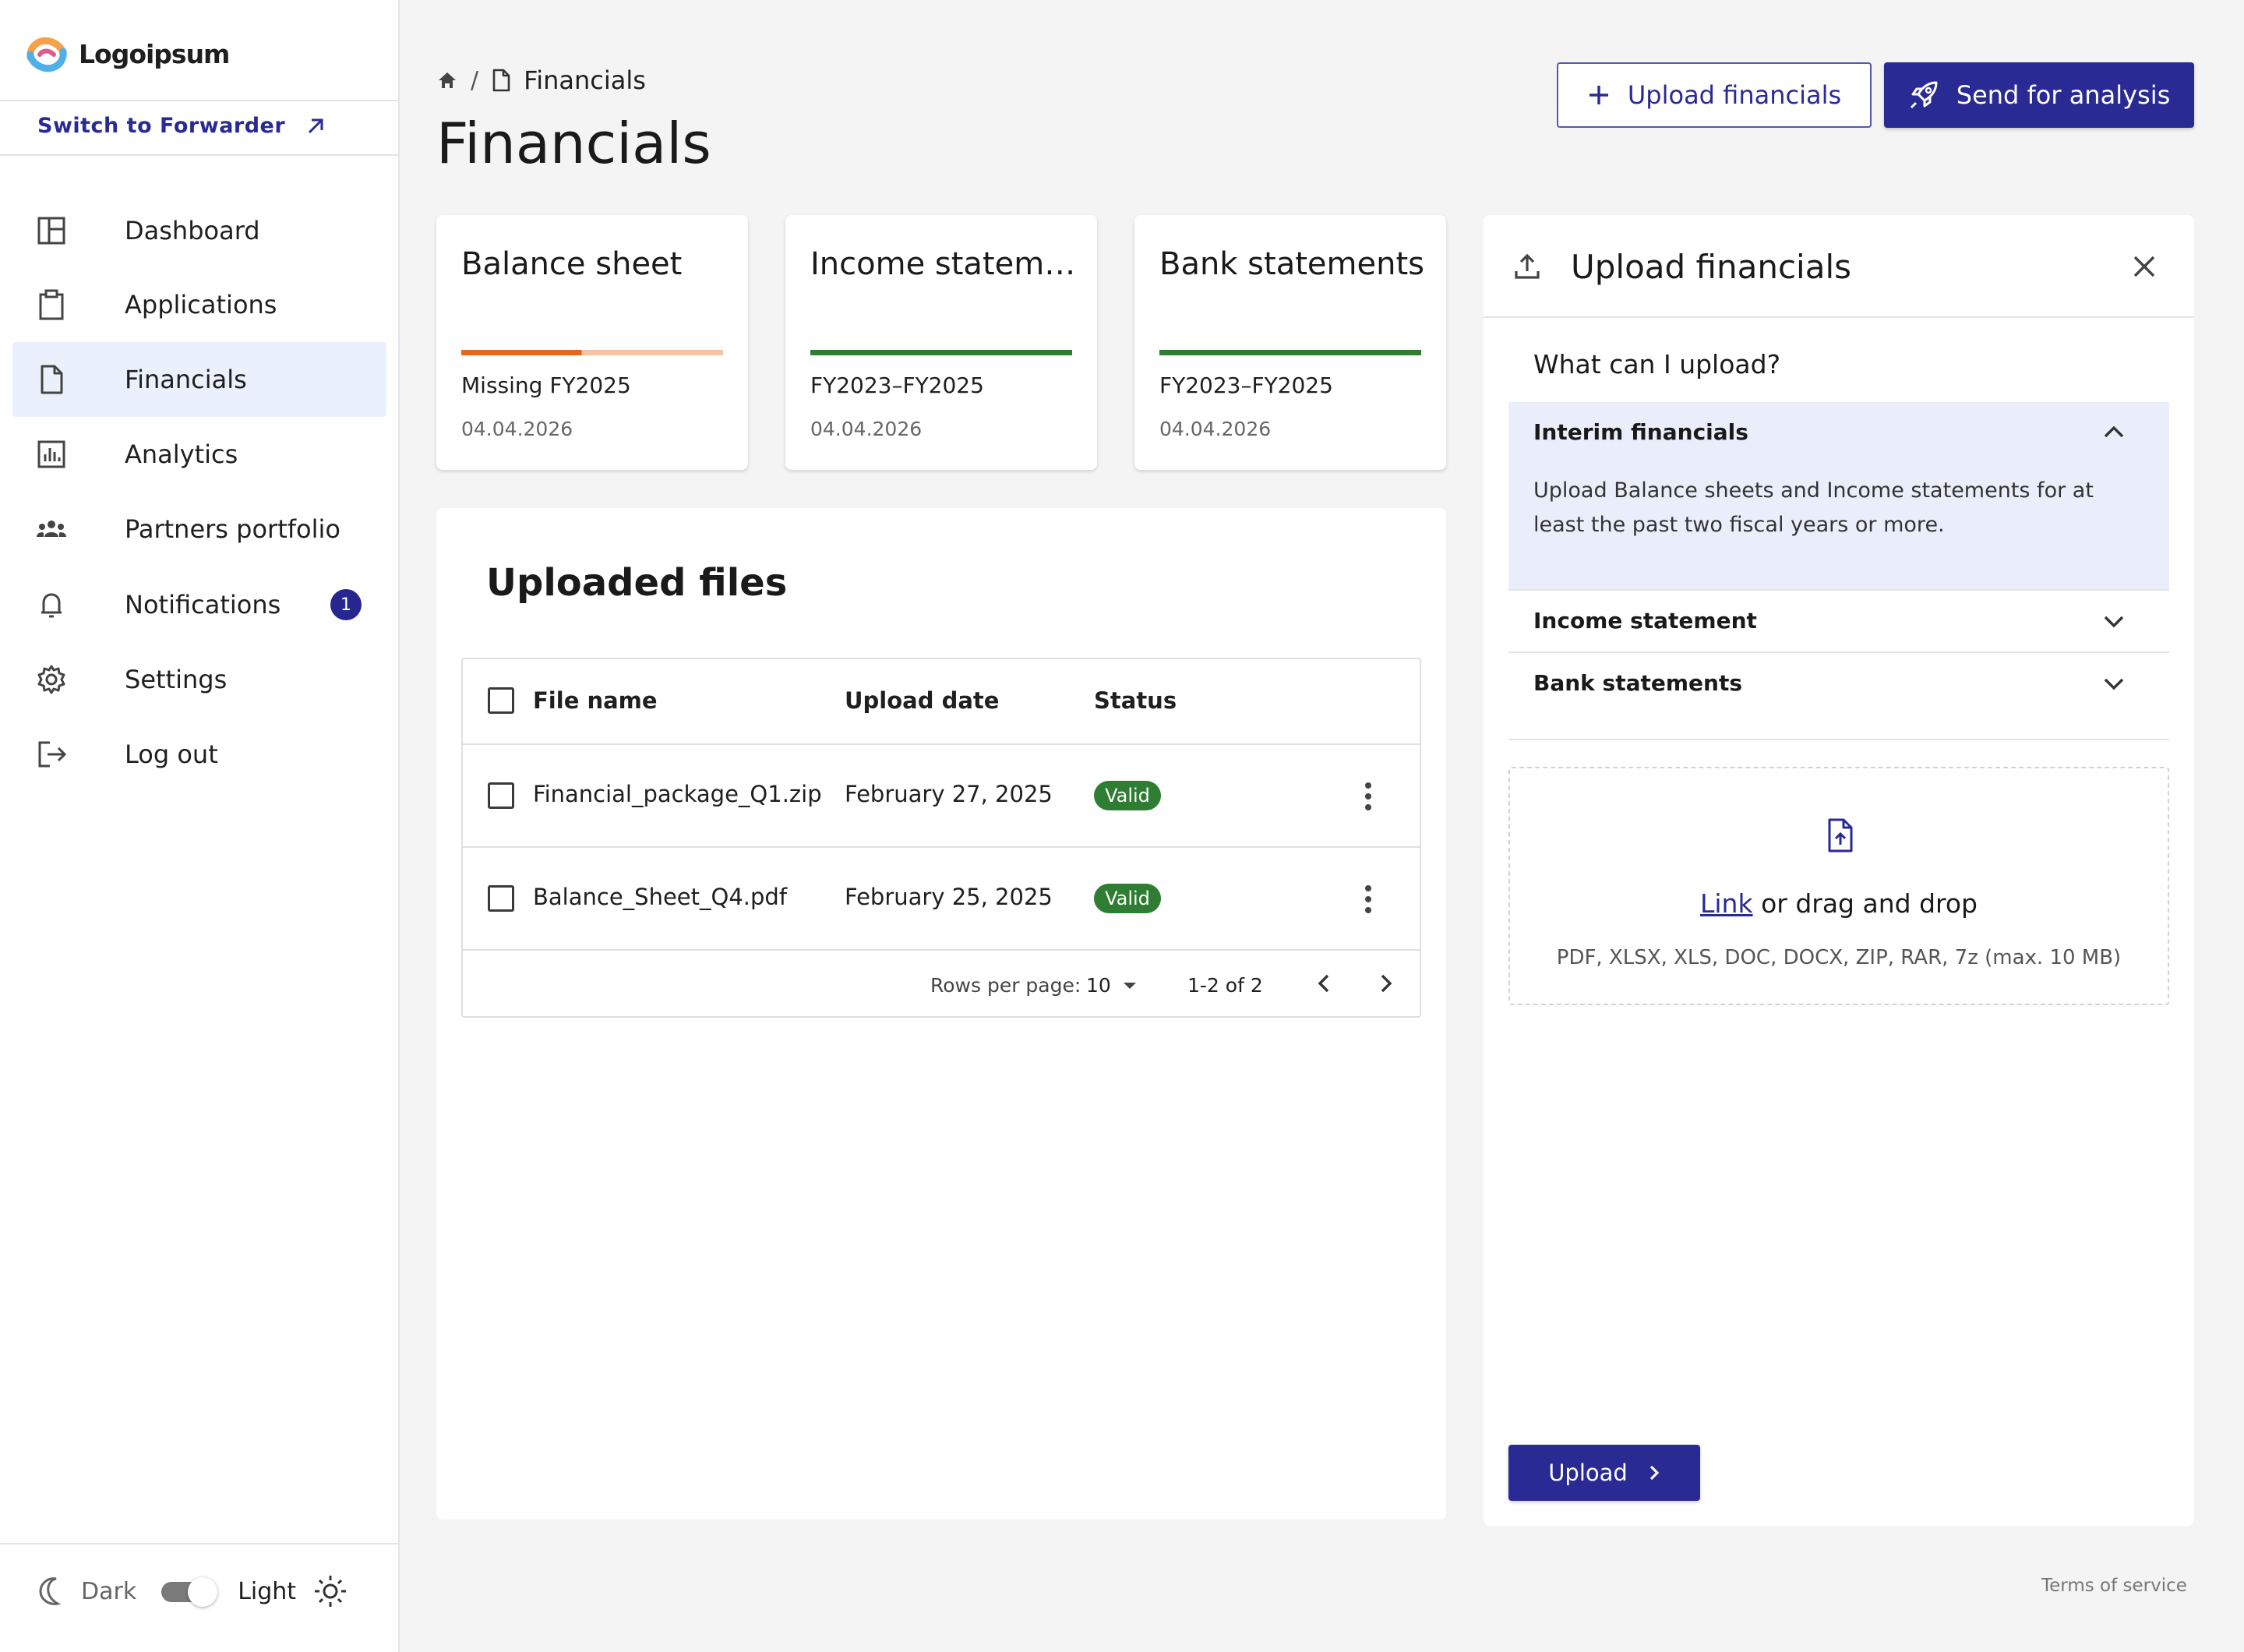 The image size is (2244, 1652). What do you see at coordinates (1324, 983) in the screenshot?
I see `chevron-left-icon` at bounding box center [1324, 983].